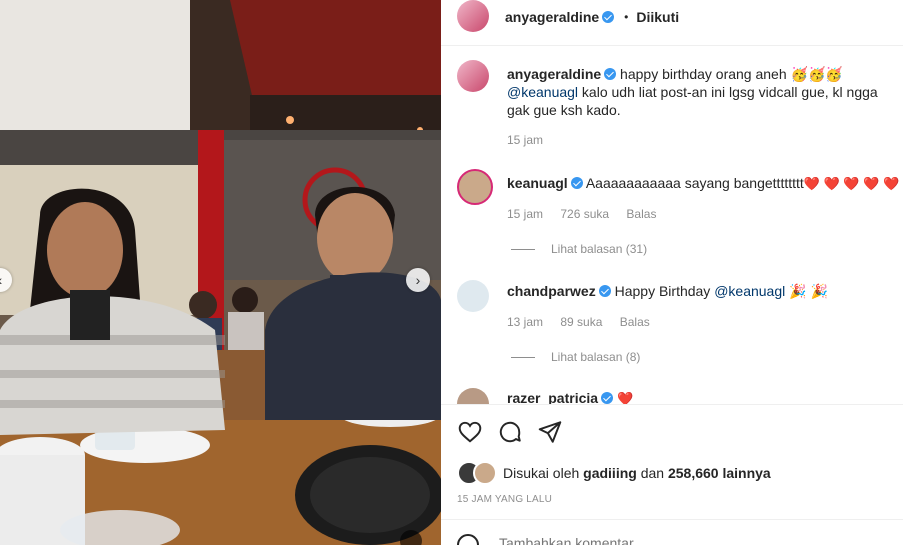  Describe the element at coordinates (851, 183) in the screenshot. I see `comment-hearts: ❤️ ❤️ ❤️ ❤️ ❤️` at that location.